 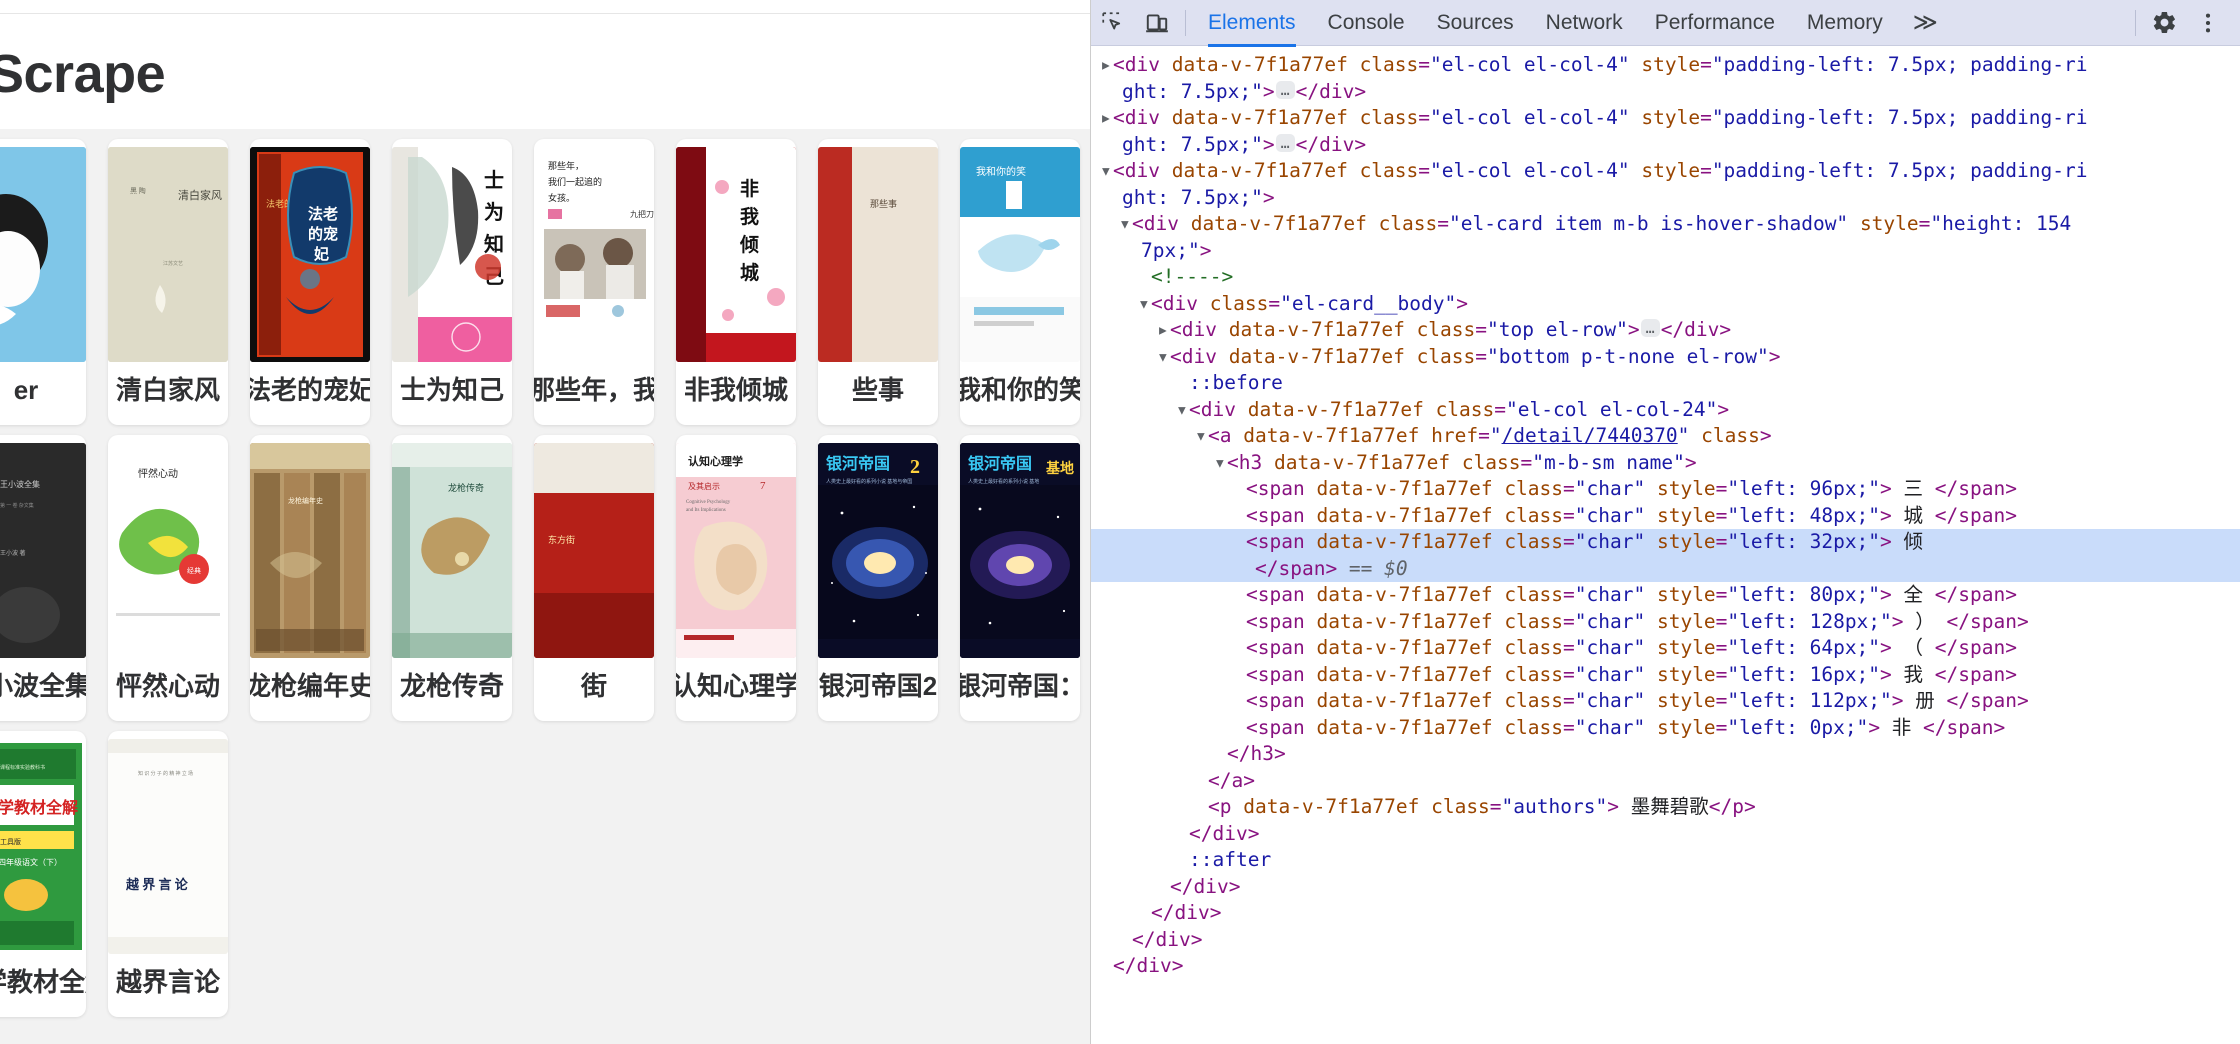 What do you see at coordinates (878, 254) in the screenshot?
I see `book-cover-image: 那些事` at bounding box center [878, 254].